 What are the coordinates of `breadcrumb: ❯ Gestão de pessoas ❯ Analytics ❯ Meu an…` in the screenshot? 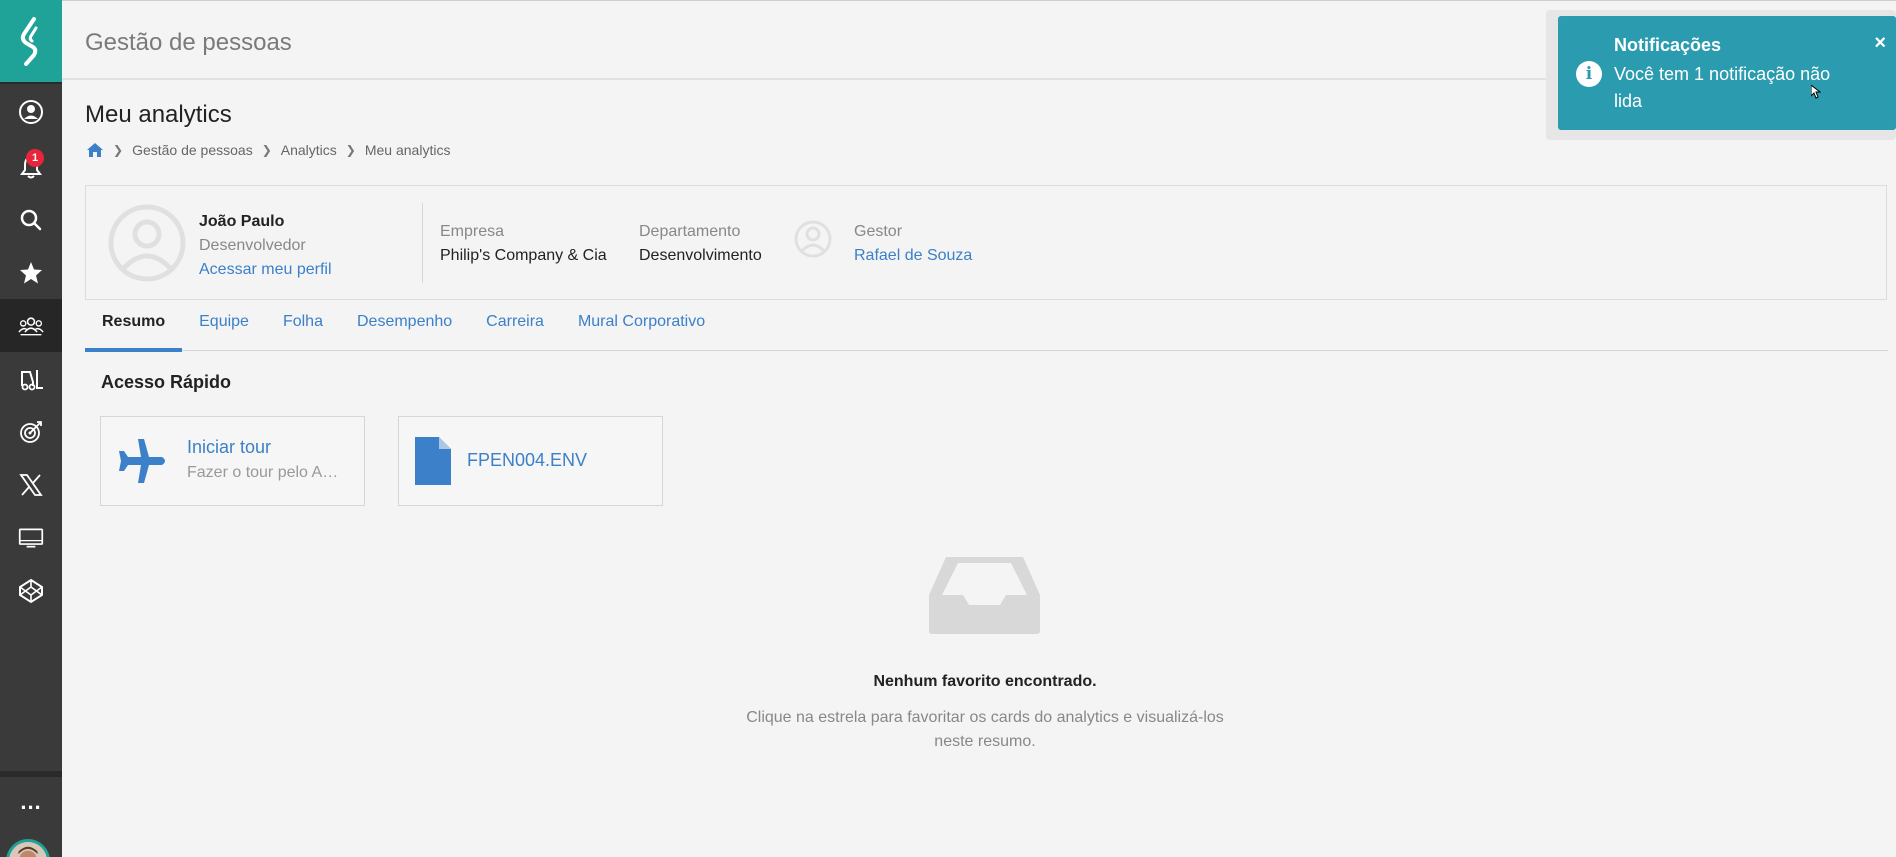 It's located at (273, 150).